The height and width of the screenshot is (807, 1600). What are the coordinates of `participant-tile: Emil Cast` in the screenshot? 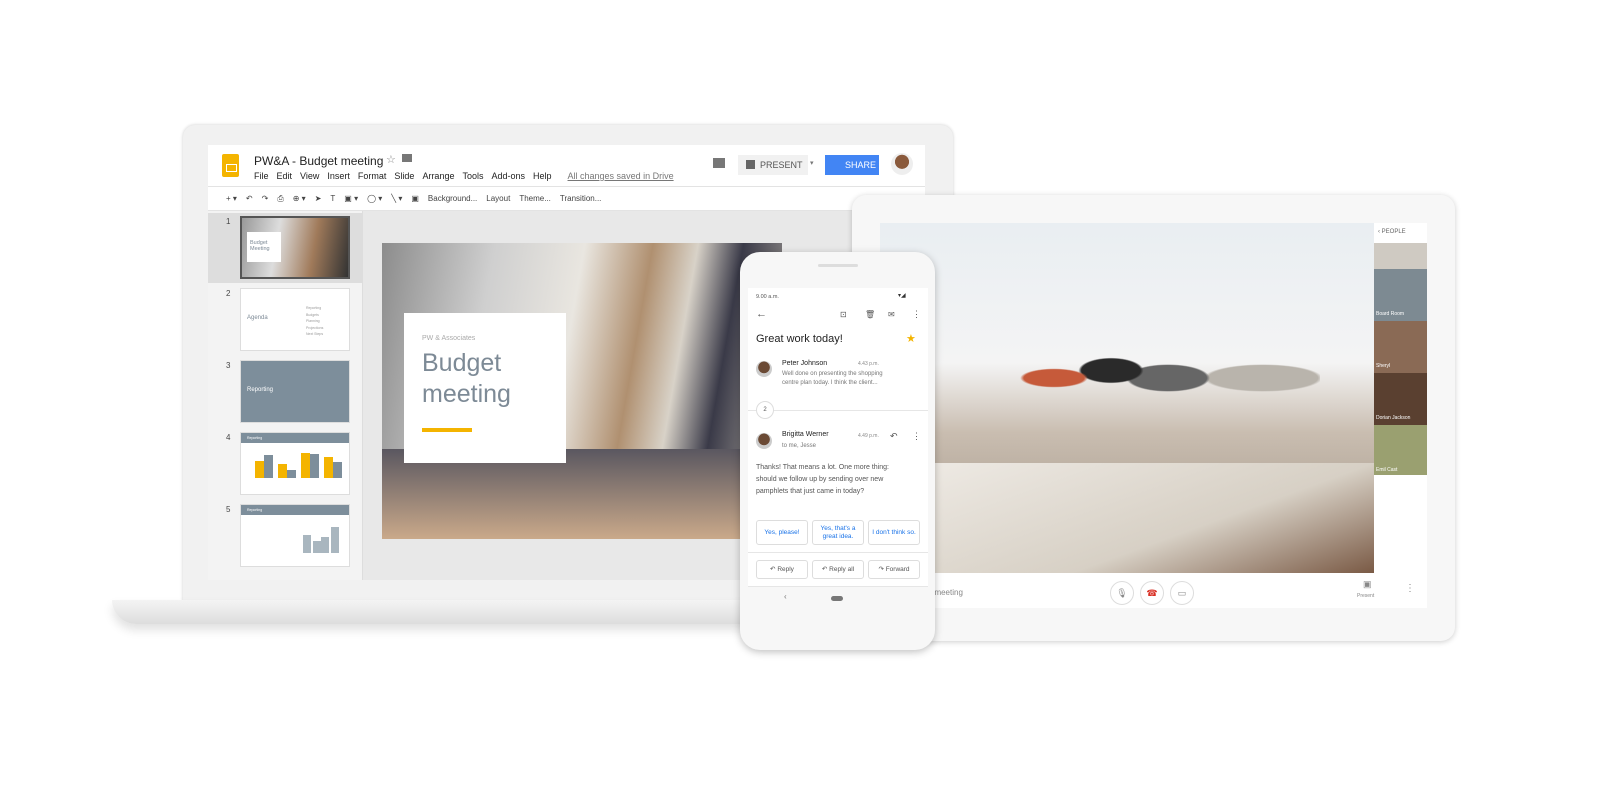 It's located at (1400, 450).